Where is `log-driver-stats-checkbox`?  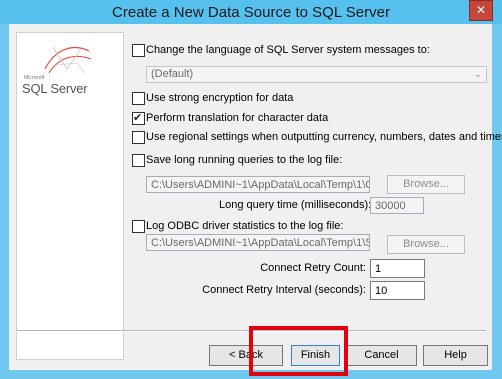 log-driver-stats-checkbox is located at coordinates (138, 226).